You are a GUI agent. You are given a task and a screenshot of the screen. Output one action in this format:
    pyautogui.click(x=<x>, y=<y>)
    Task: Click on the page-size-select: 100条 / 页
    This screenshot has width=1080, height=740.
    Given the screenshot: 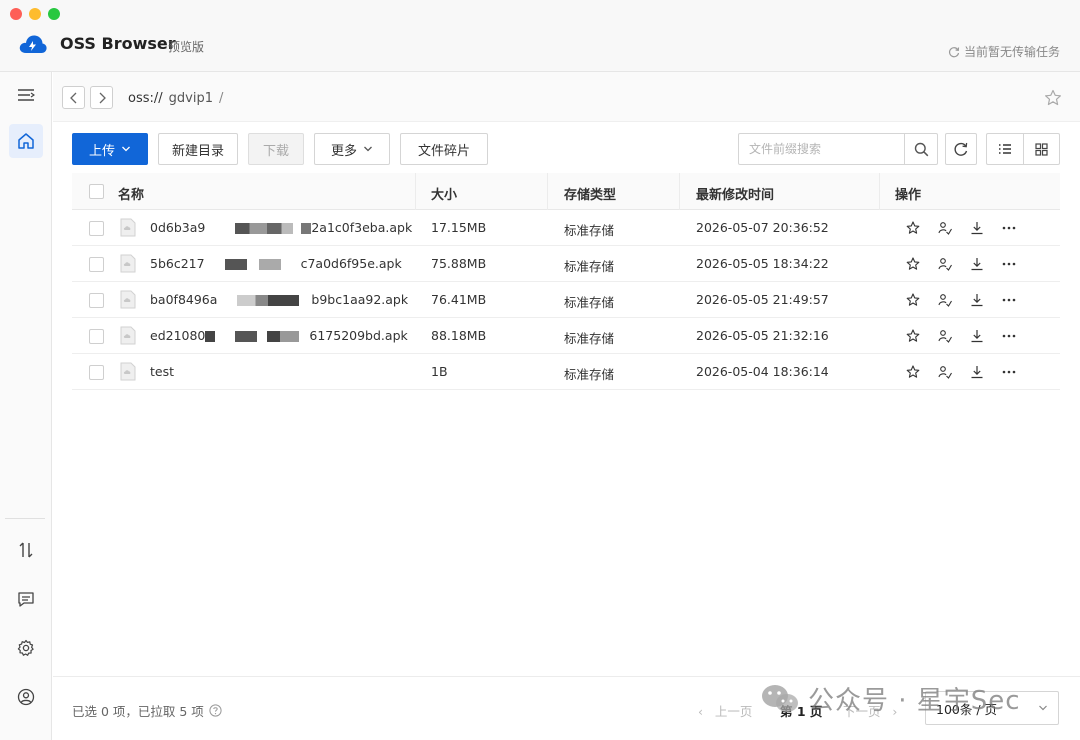 What is the action you would take?
    pyautogui.click(x=992, y=708)
    